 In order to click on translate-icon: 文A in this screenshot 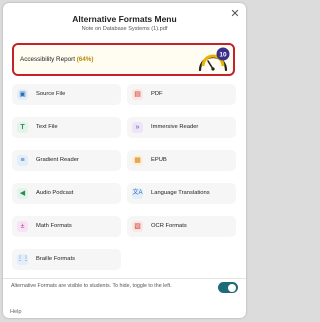, I will do `click(137, 193)`.